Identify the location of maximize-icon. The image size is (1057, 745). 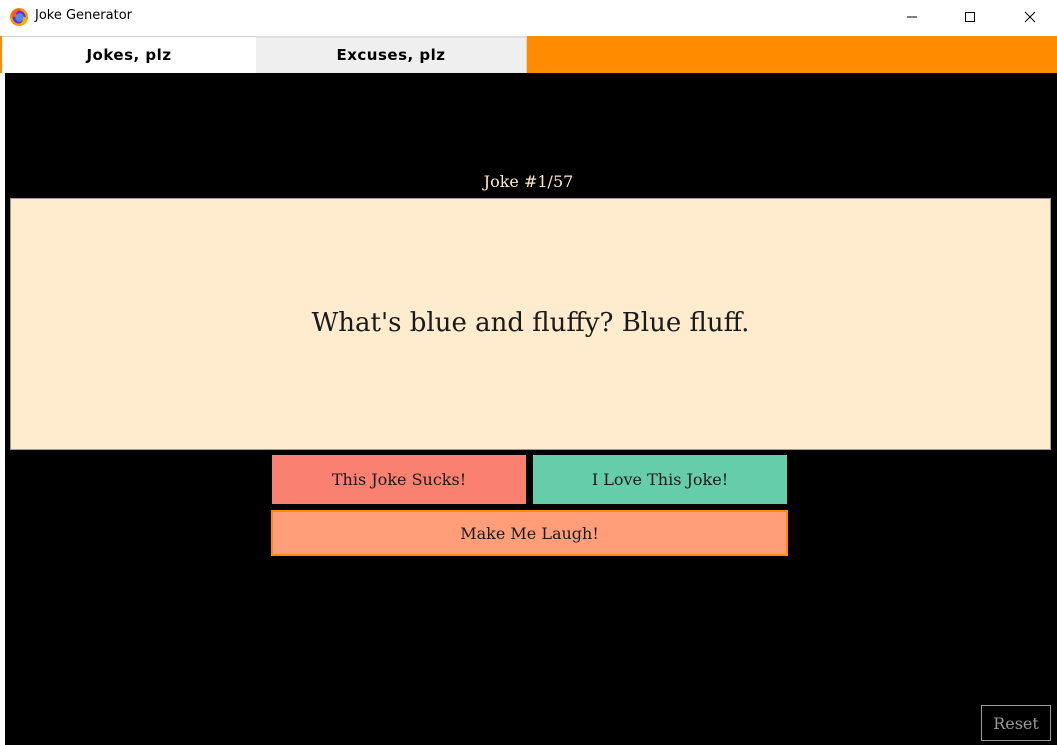
(970, 17).